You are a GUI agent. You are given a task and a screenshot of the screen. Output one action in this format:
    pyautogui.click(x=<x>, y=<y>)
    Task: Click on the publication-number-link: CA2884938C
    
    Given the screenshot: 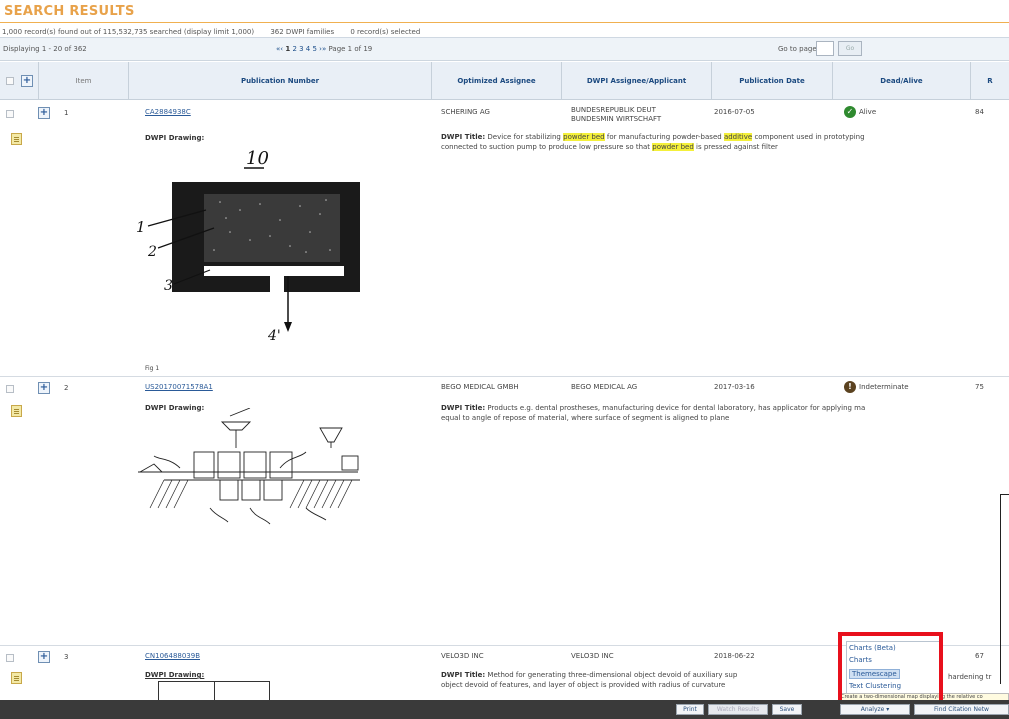 What is the action you would take?
    pyautogui.click(x=168, y=112)
    